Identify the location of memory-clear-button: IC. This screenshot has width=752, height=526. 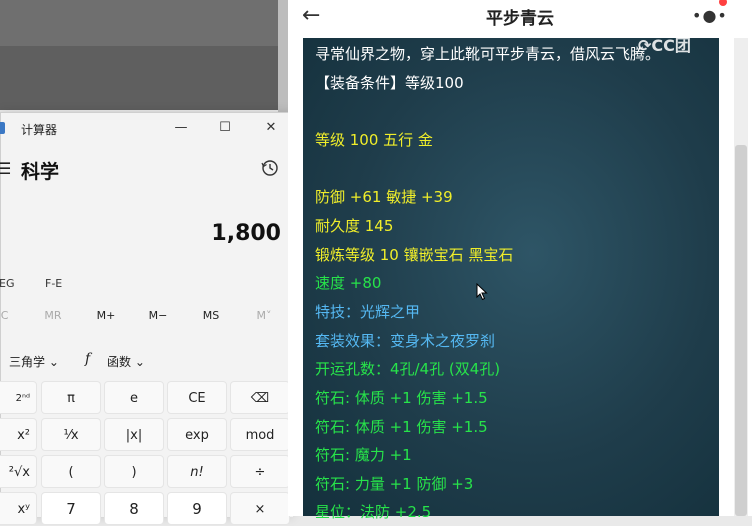
(11, 315).